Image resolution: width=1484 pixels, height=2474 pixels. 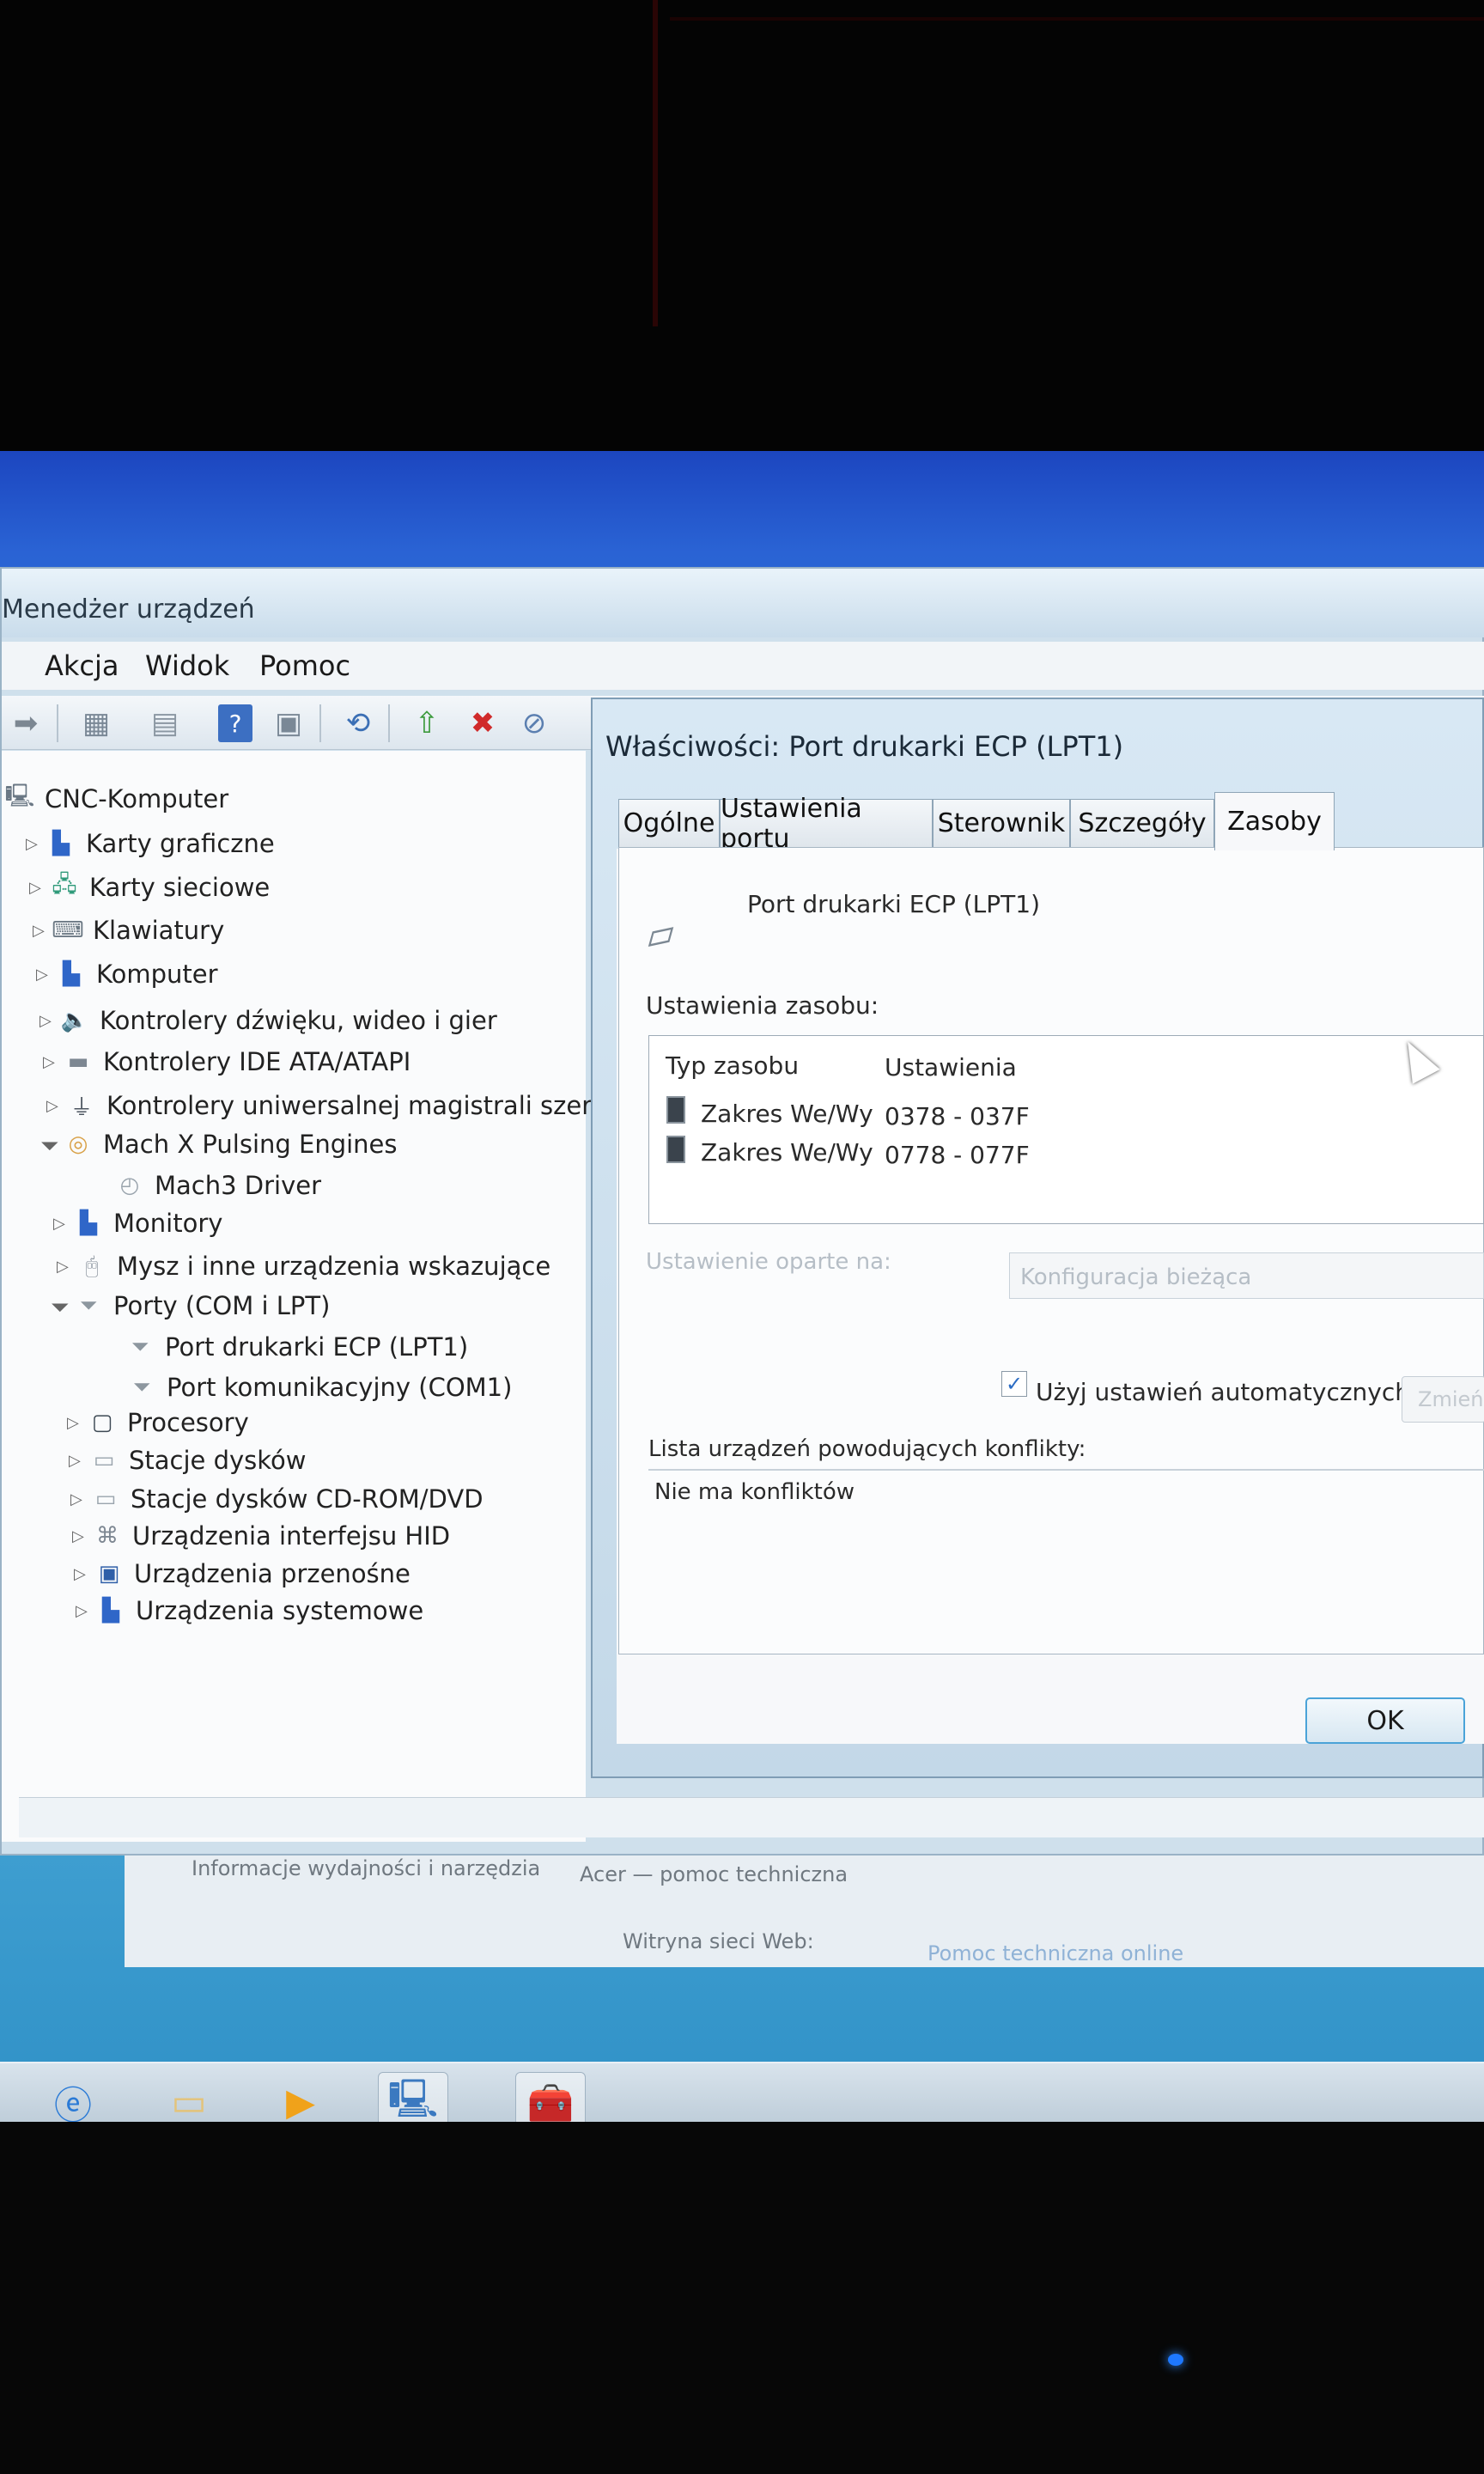 I want to click on device-manager-titlebar: Menedżer urządzeń, so click(x=743, y=603).